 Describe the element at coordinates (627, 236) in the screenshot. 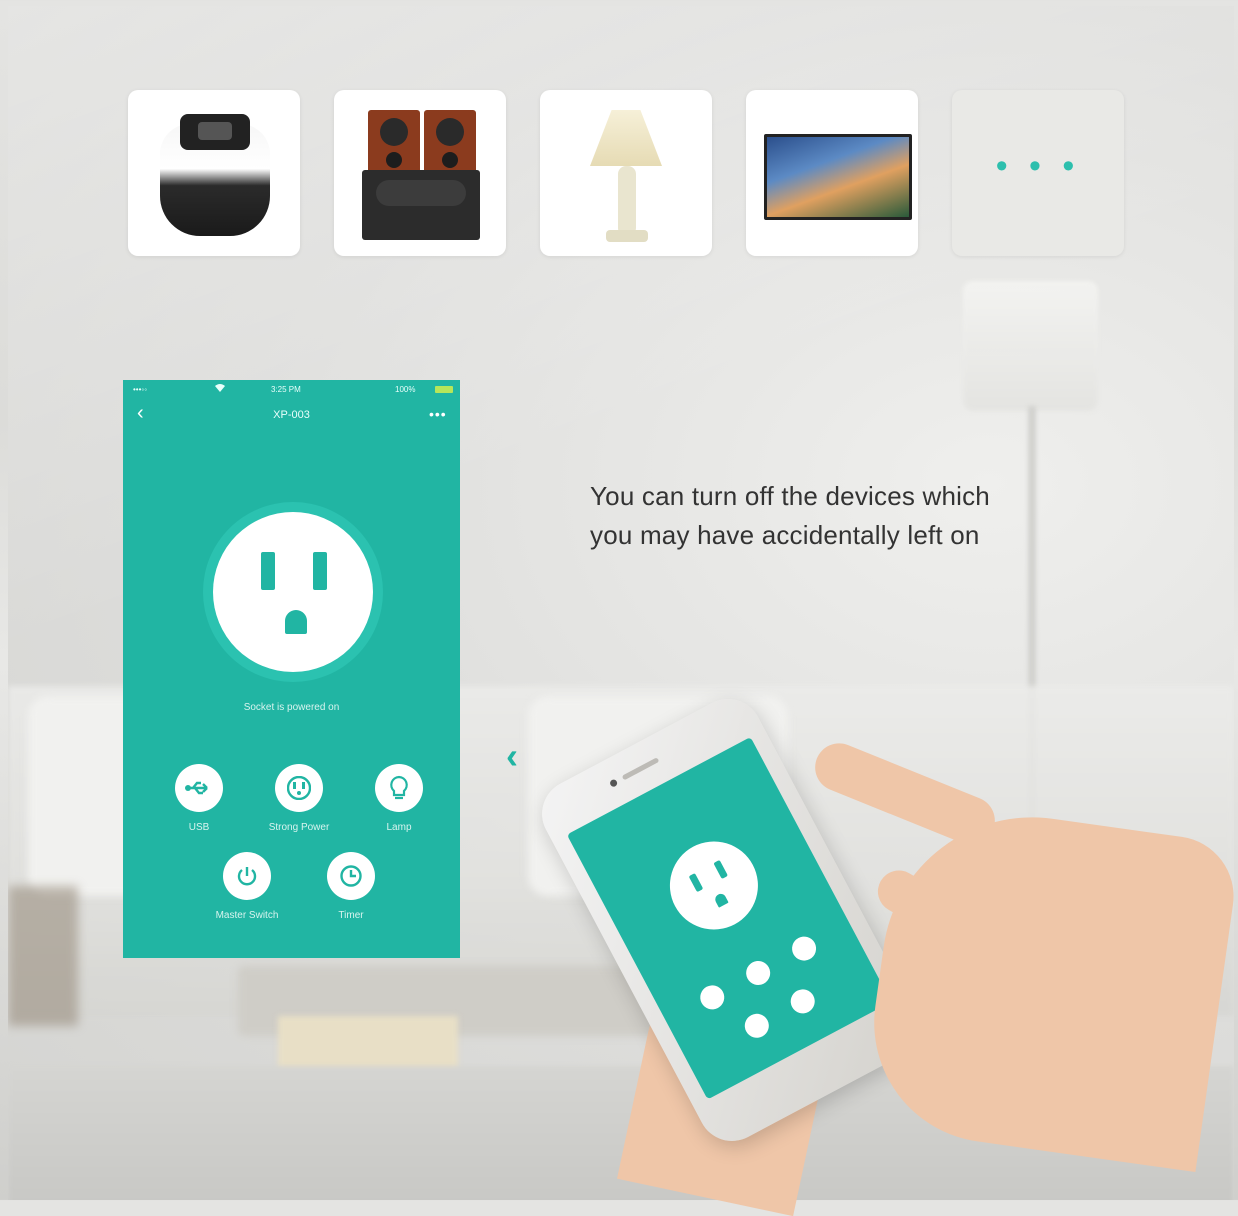

I see `lamp-foot-image` at that location.